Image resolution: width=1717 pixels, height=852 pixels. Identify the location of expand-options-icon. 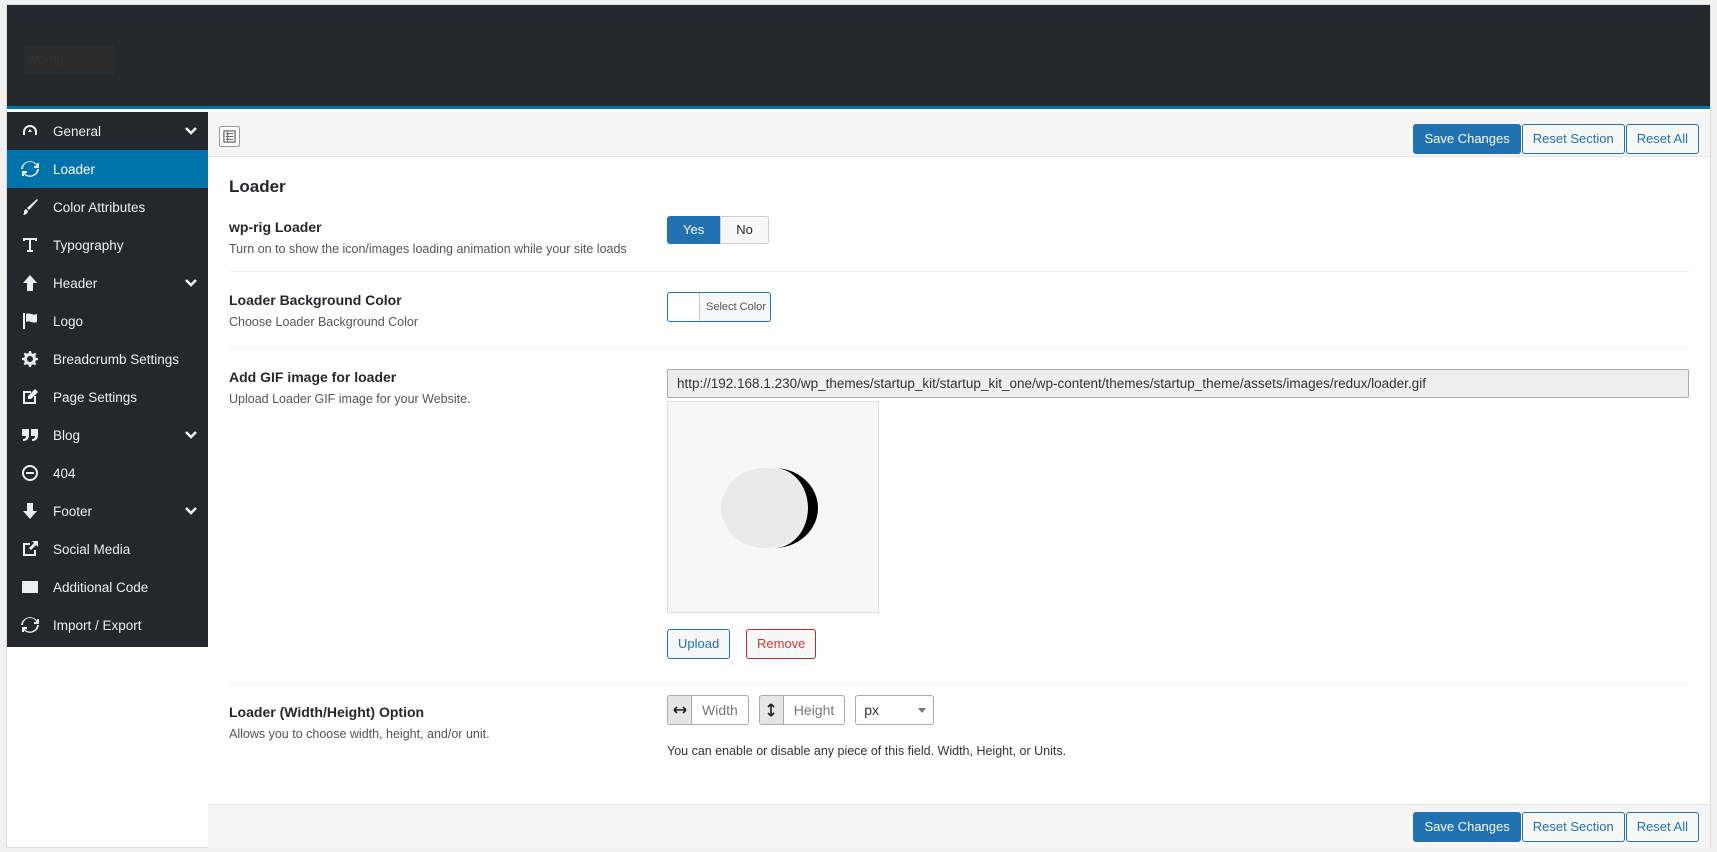
(229, 136).